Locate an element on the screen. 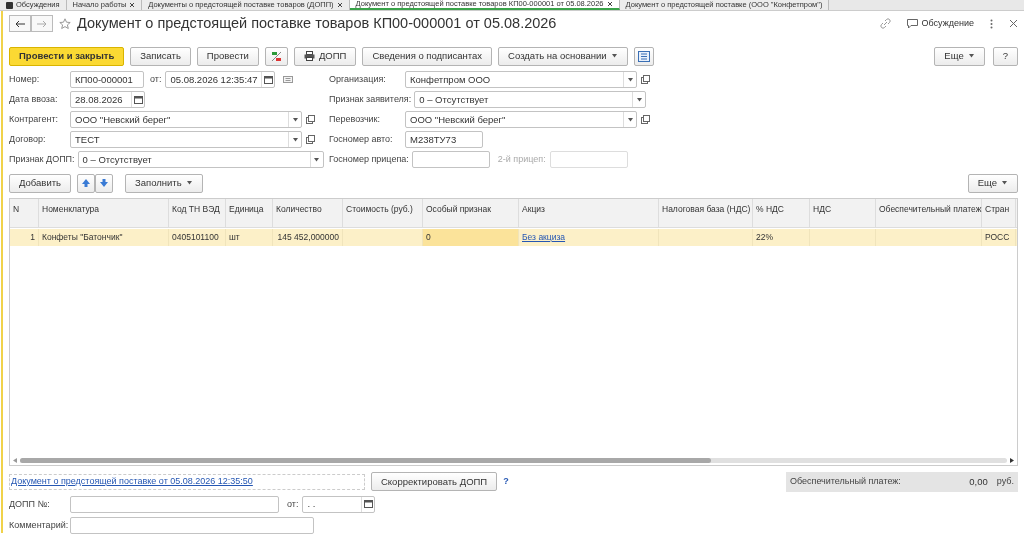 The width and height of the screenshot is (1024, 534). more-icon is located at coordinates (991, 23).